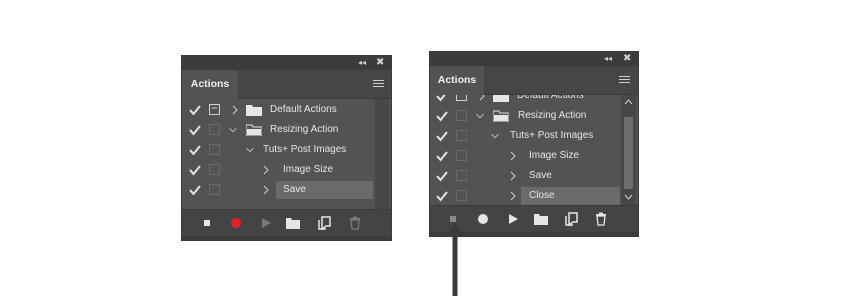 This screenshot has width=850, height=299. I want to click on panel-bottom-edge, so click(286, 238).